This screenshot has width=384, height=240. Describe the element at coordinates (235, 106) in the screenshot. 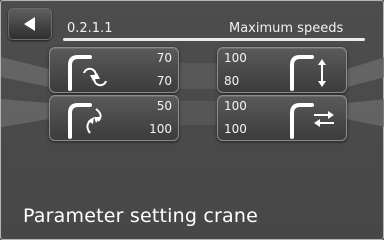

I see `telescope-max-speed-upper: 100` at that location.